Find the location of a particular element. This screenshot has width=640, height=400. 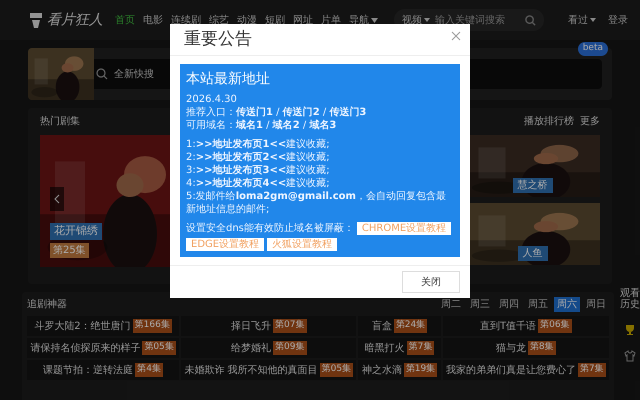

close-icon is located at coordinates (456, 36).